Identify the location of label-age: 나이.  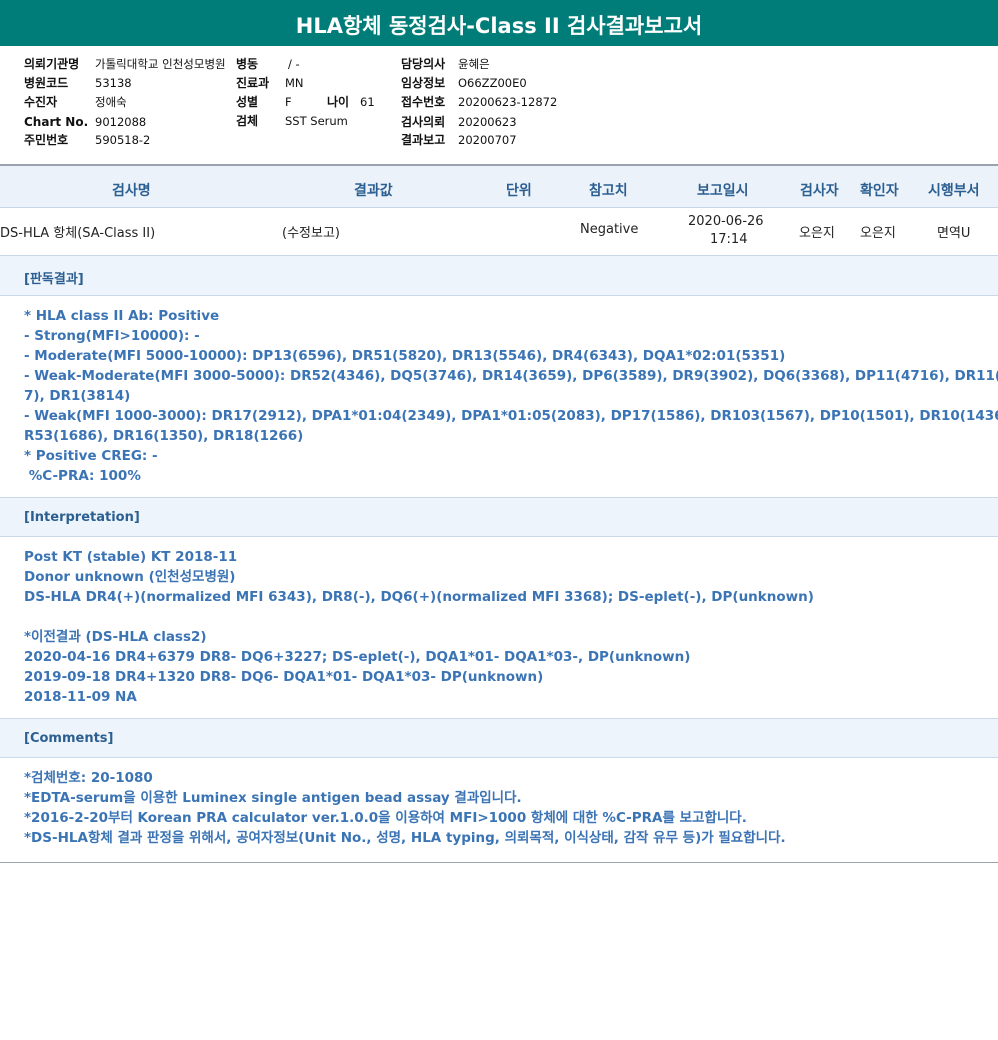
(338, 102).